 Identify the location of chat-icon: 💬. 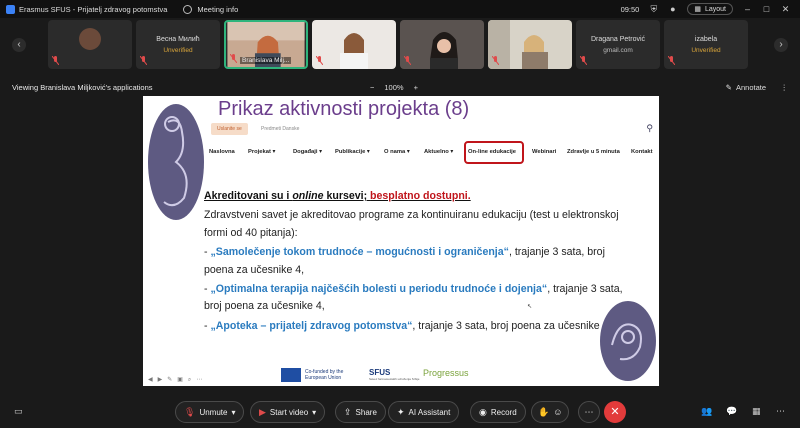
(731, 411).